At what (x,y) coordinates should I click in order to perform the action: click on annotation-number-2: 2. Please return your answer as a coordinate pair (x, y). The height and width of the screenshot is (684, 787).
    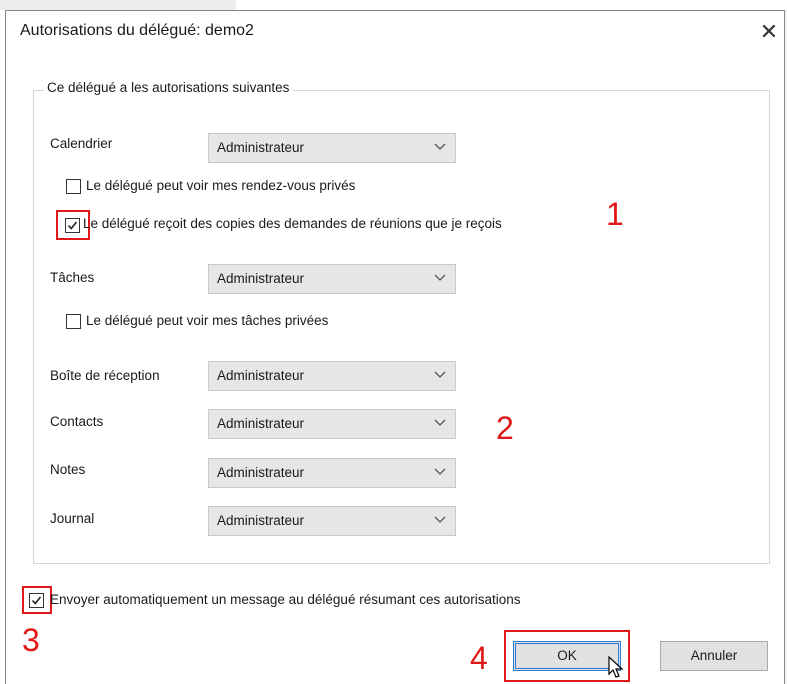
    Looking at the image, I should click on (505, 428).